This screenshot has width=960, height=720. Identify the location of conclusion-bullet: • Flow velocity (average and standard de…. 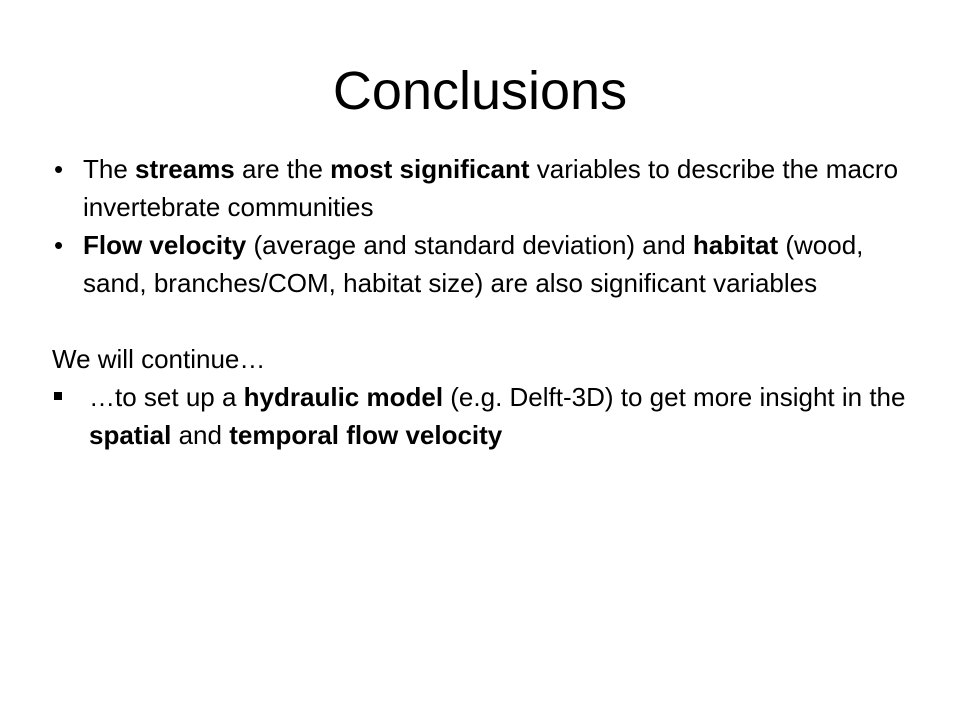
(492, 264).